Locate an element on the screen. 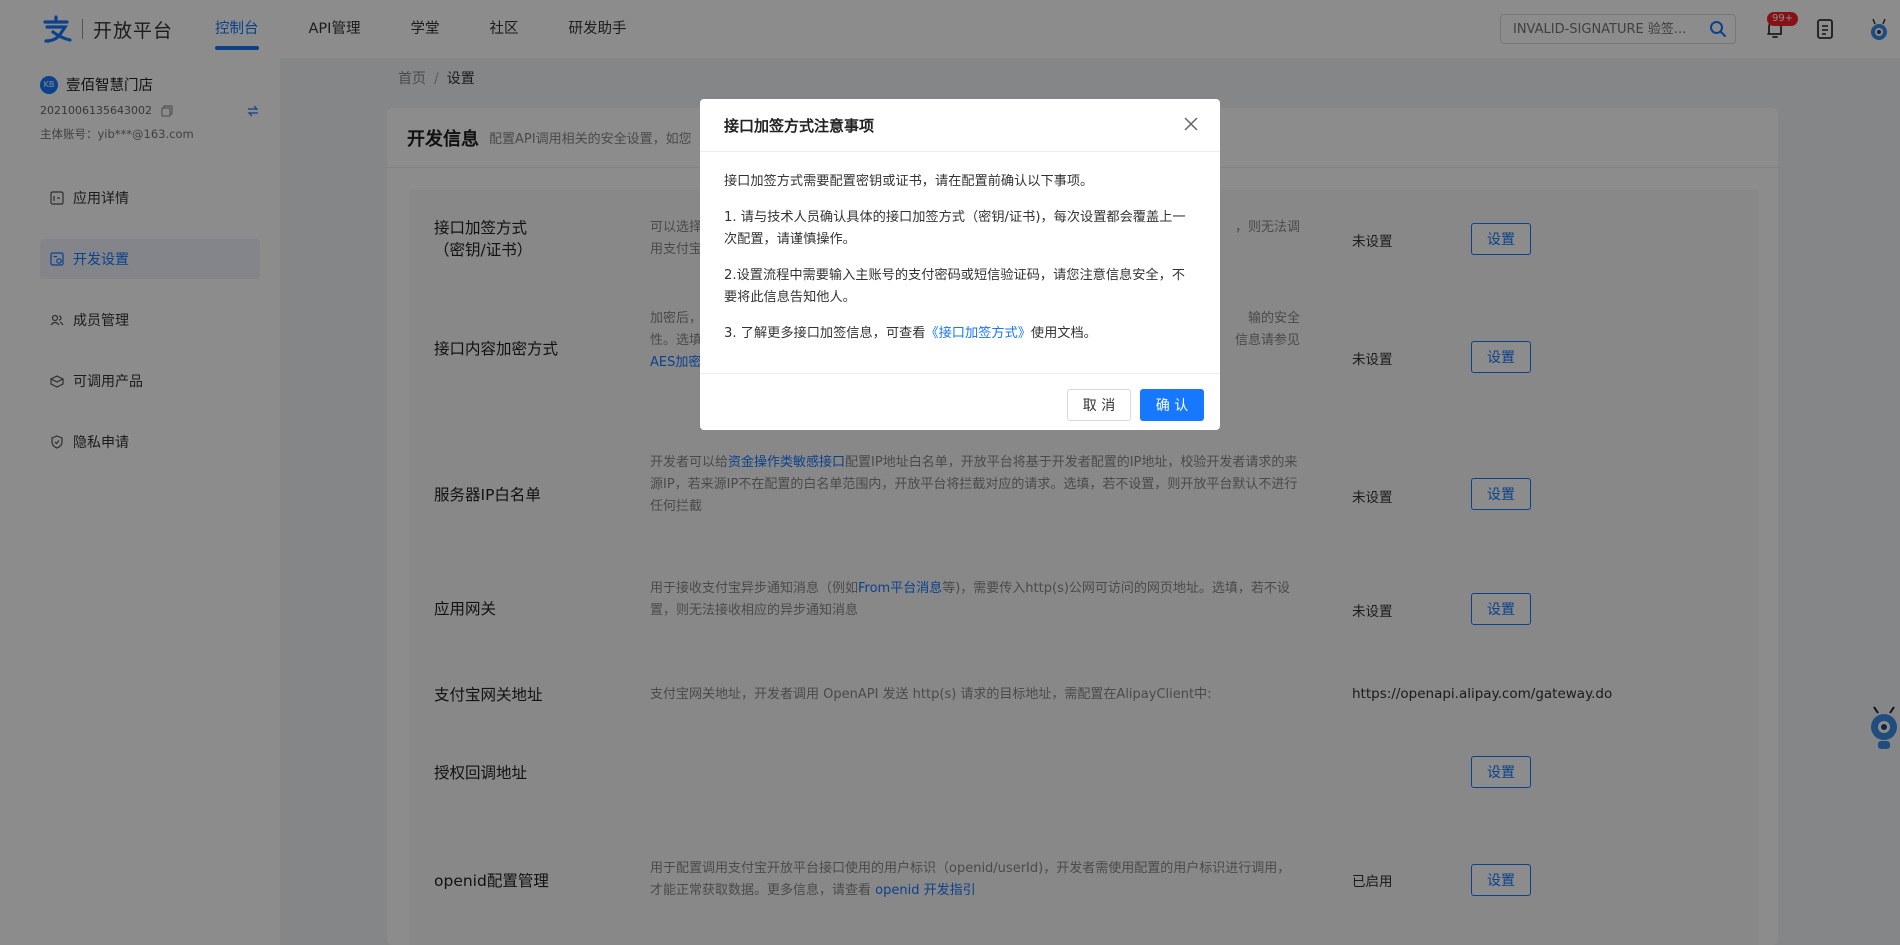 This screenshot has height=945, width=1900. modal-header-divider is located at coordinates (960, 151).